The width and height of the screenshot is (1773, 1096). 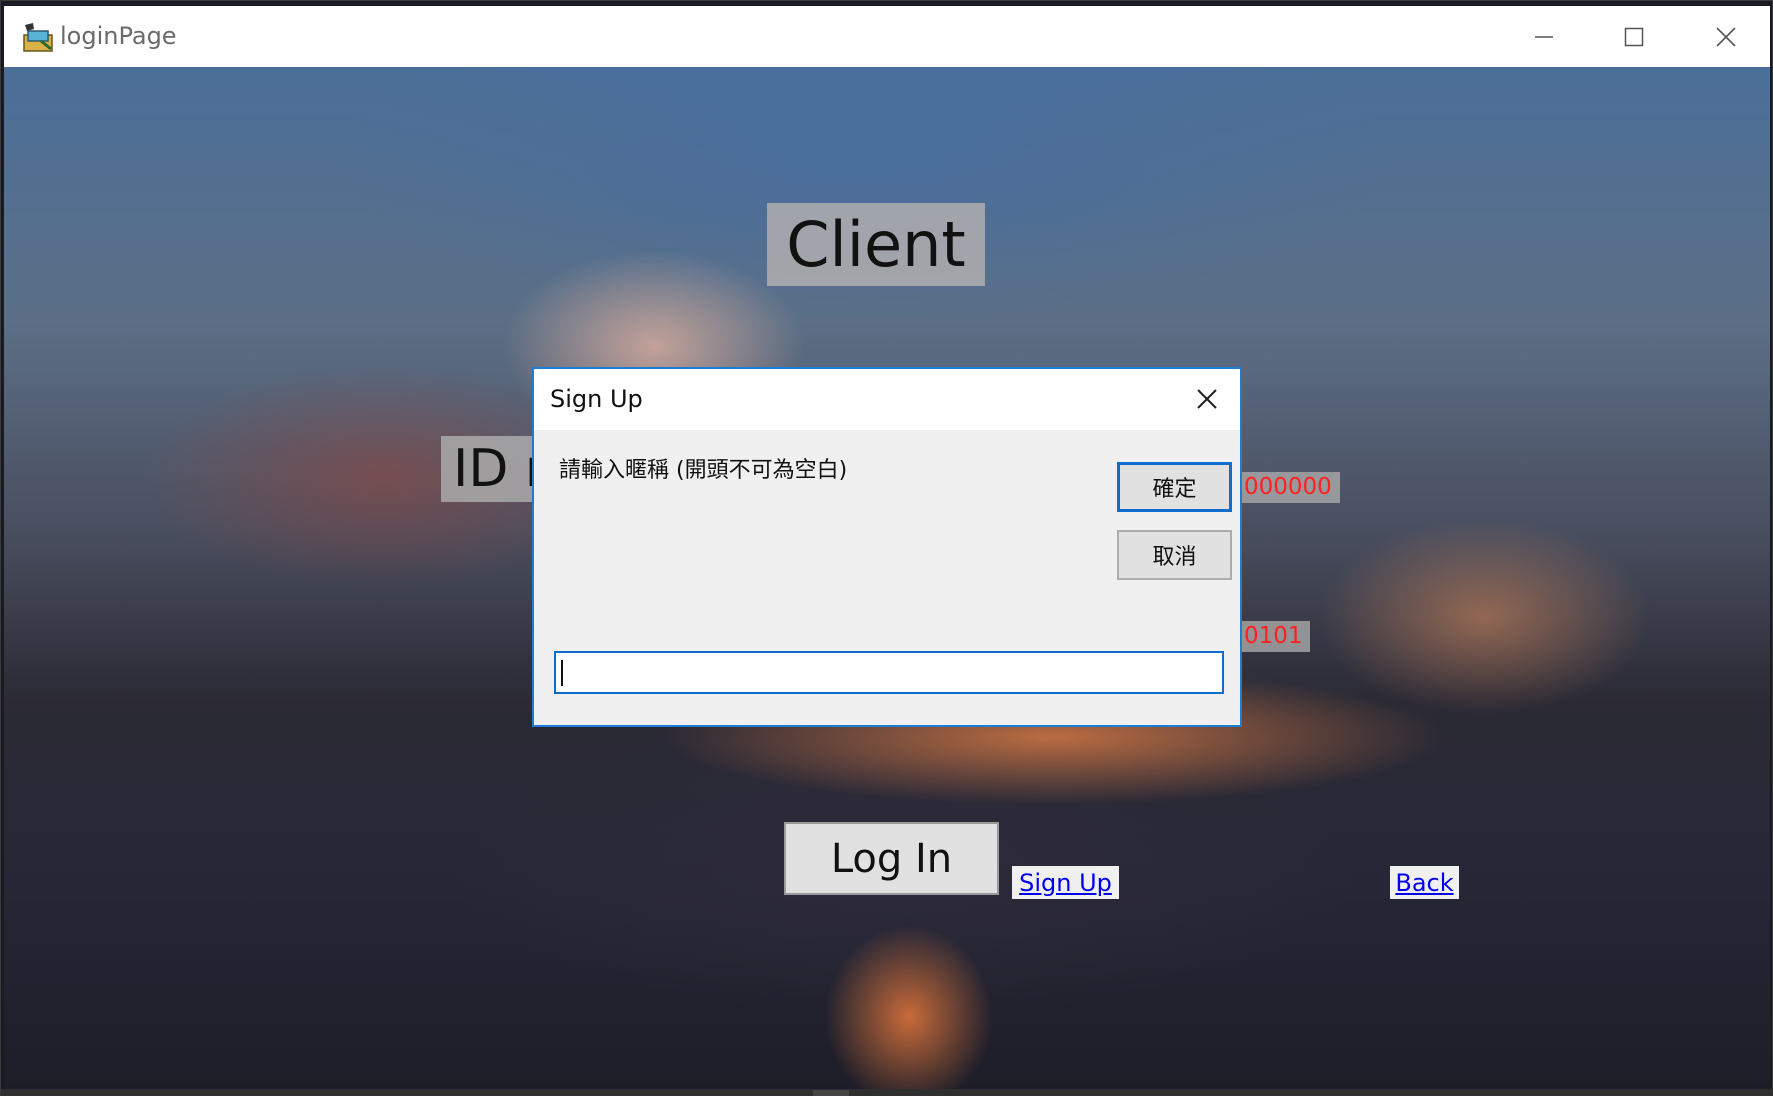 I want to click on cancel-button: 取消, so click(x=1174, y=555).